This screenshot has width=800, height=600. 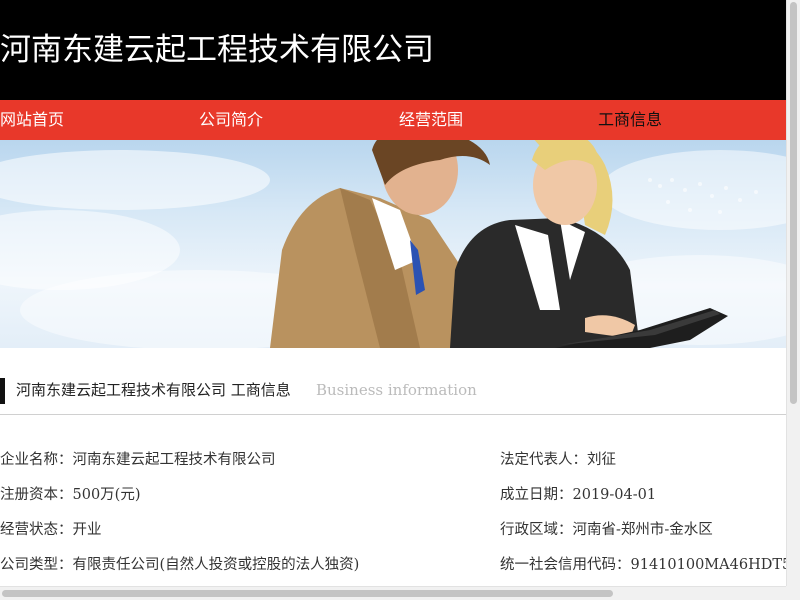 I want to click on nav-item-business-info: 工商信息, so click(x=630, y=120).